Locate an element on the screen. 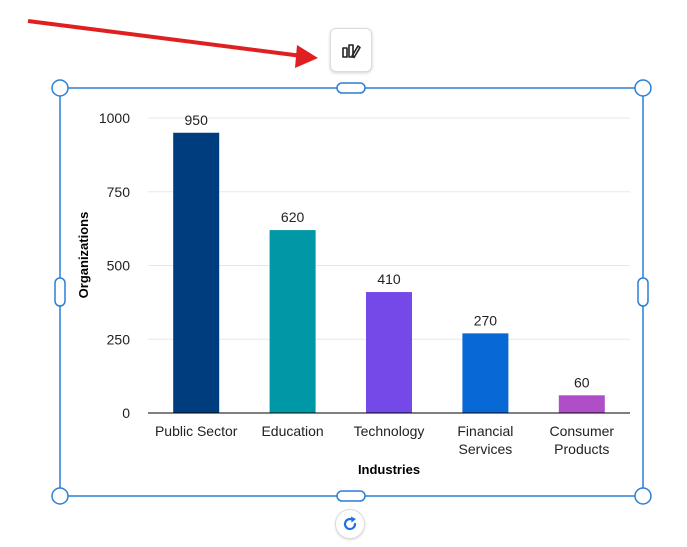  data-label: 60 is located at coordinates (582, 382).